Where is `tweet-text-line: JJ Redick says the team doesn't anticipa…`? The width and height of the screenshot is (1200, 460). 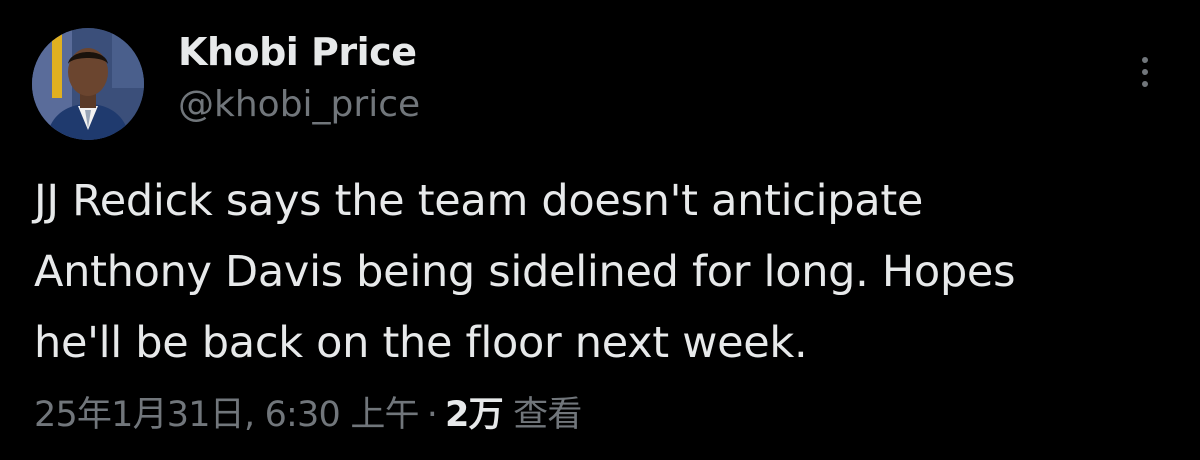 tweet-text-line: JJ Redick says the team doesn't anticipa… is located at coordinates (479, 201).